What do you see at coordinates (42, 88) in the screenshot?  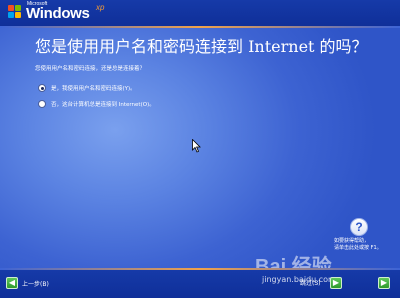 I see `radio-yes` at bounding box center [42, 88].